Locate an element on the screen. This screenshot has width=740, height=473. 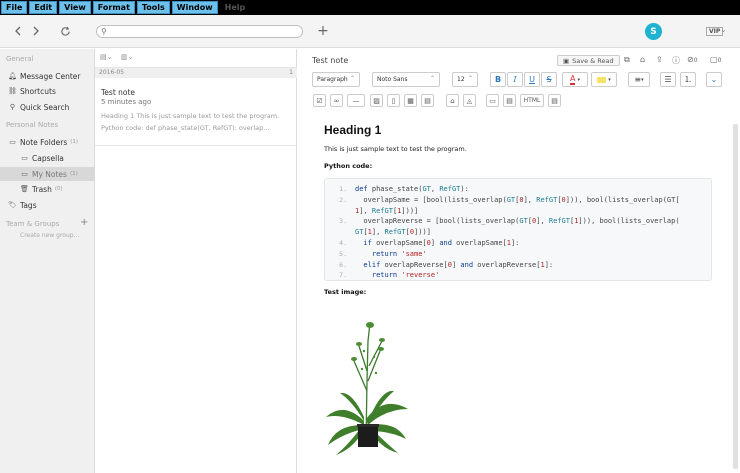
html-label: HTML is located at coordinates (532, 100).